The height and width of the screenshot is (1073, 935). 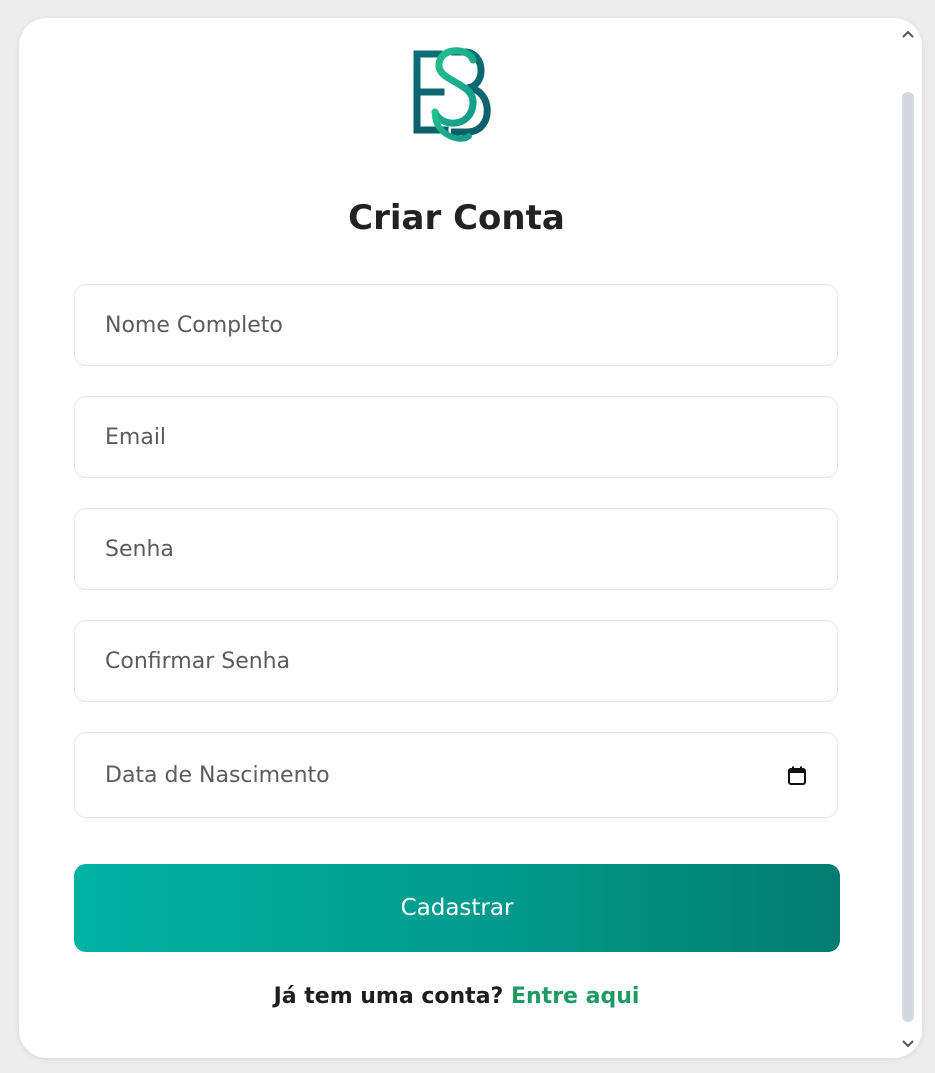 I want to click on chevron-down-icon, so click(x=908, y=1044).